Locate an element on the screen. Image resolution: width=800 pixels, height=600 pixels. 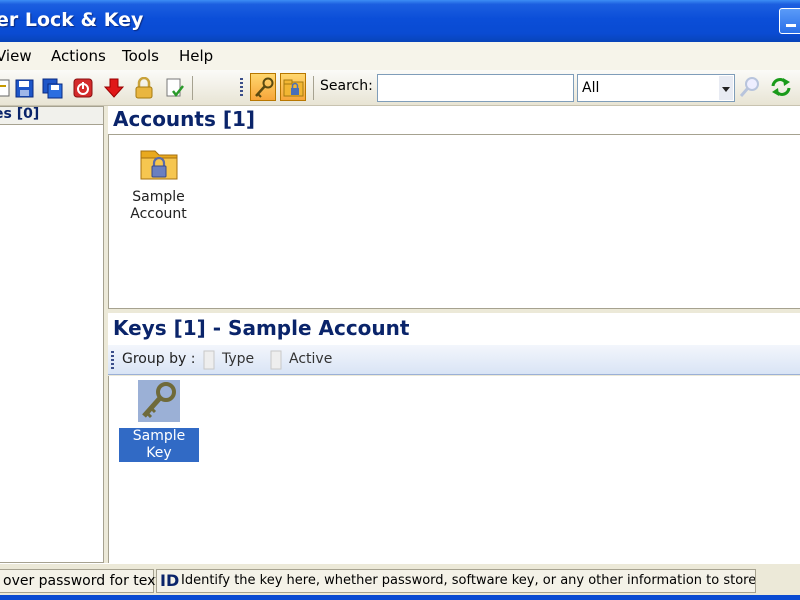
accounts-title: Accounts [1] is located at coordinates (184, 119).